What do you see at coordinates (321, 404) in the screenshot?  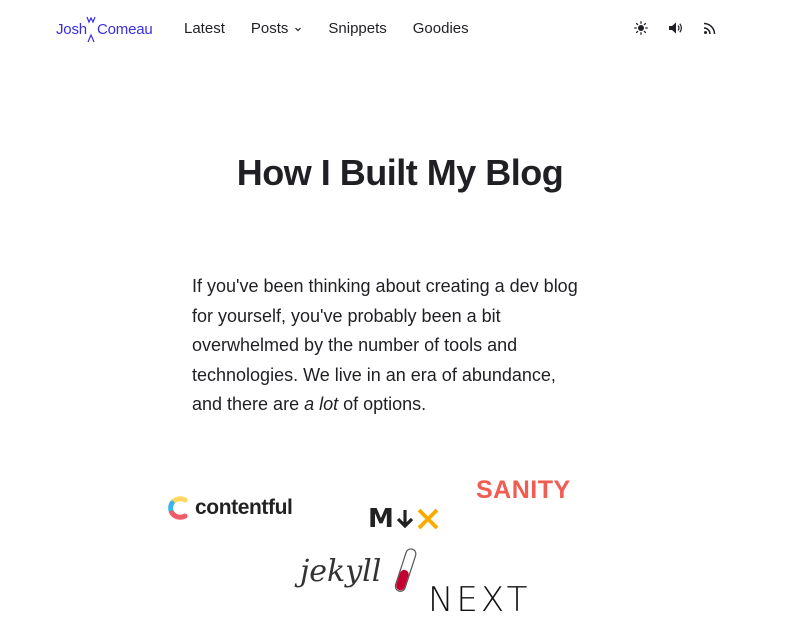 I see `intro-emphasis: a lot` at bounding box center [321, 404].